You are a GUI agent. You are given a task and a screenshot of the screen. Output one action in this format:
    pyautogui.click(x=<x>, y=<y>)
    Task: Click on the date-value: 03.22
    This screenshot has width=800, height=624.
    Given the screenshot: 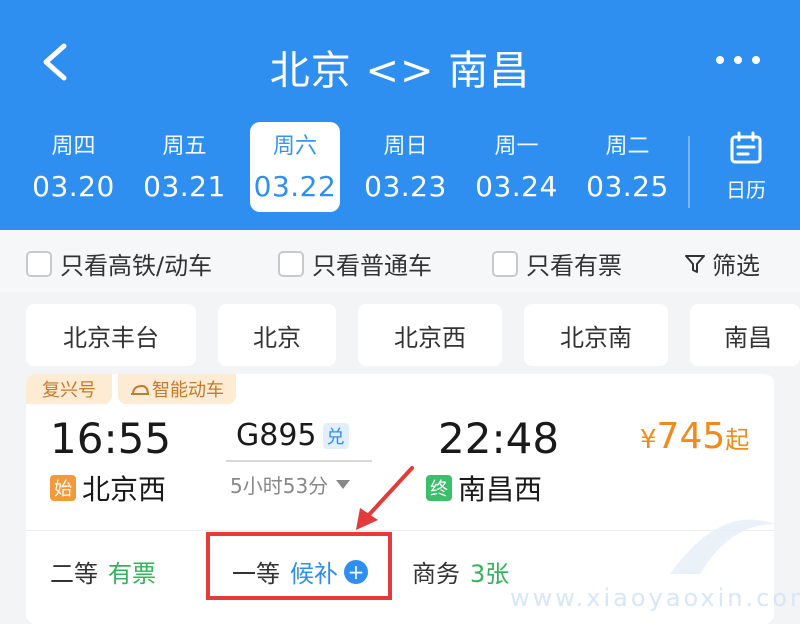 What is the action you would take?
    pyautogui.click(x=295, y=186)
    